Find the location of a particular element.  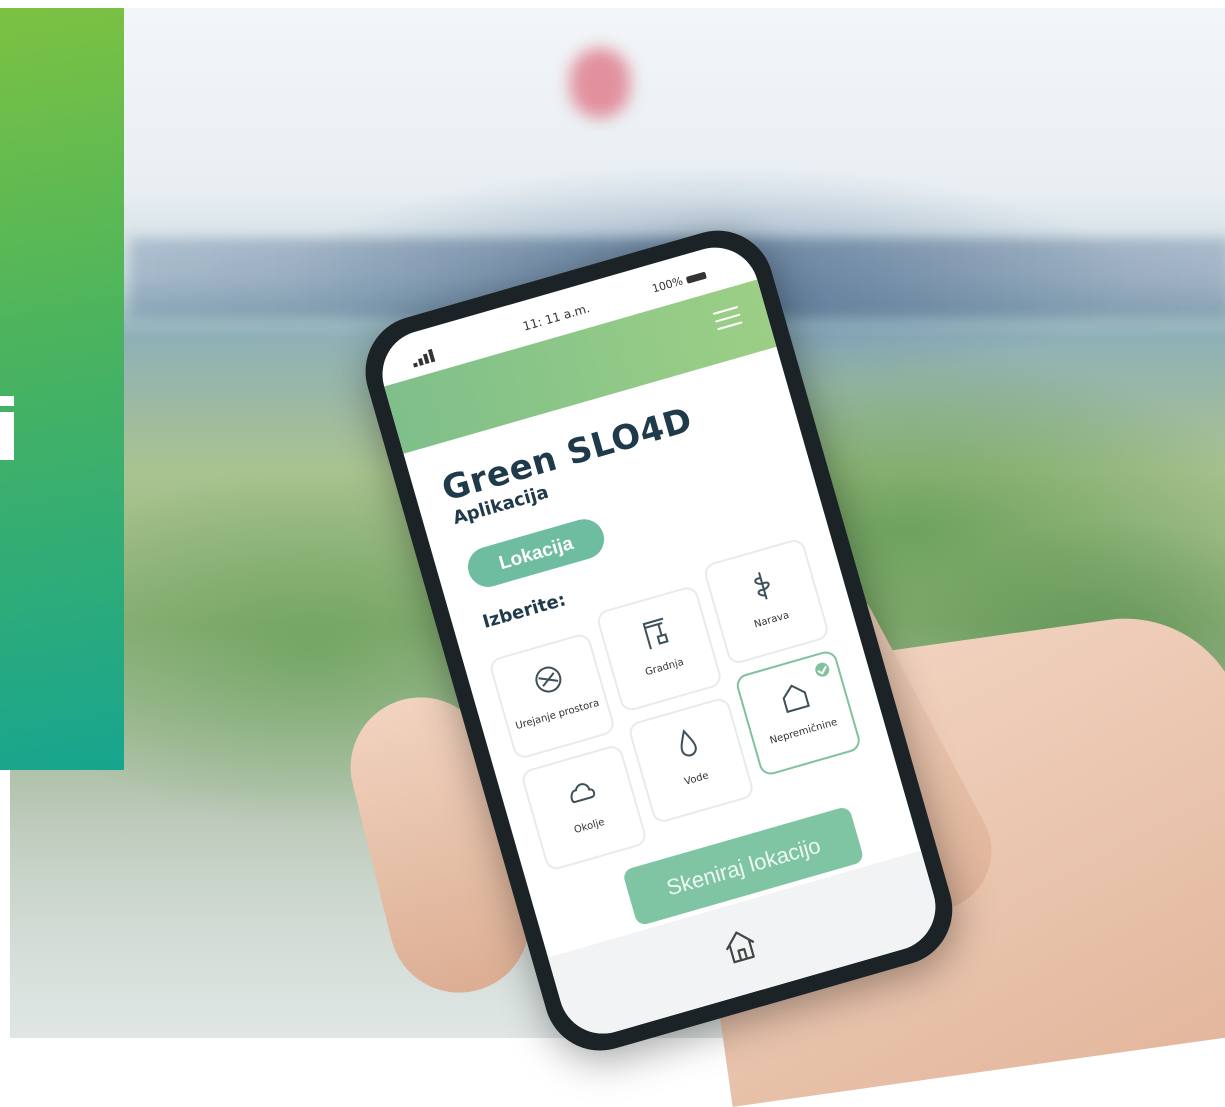

tile-okolje: Okolje is located at coordinates (584, 808).